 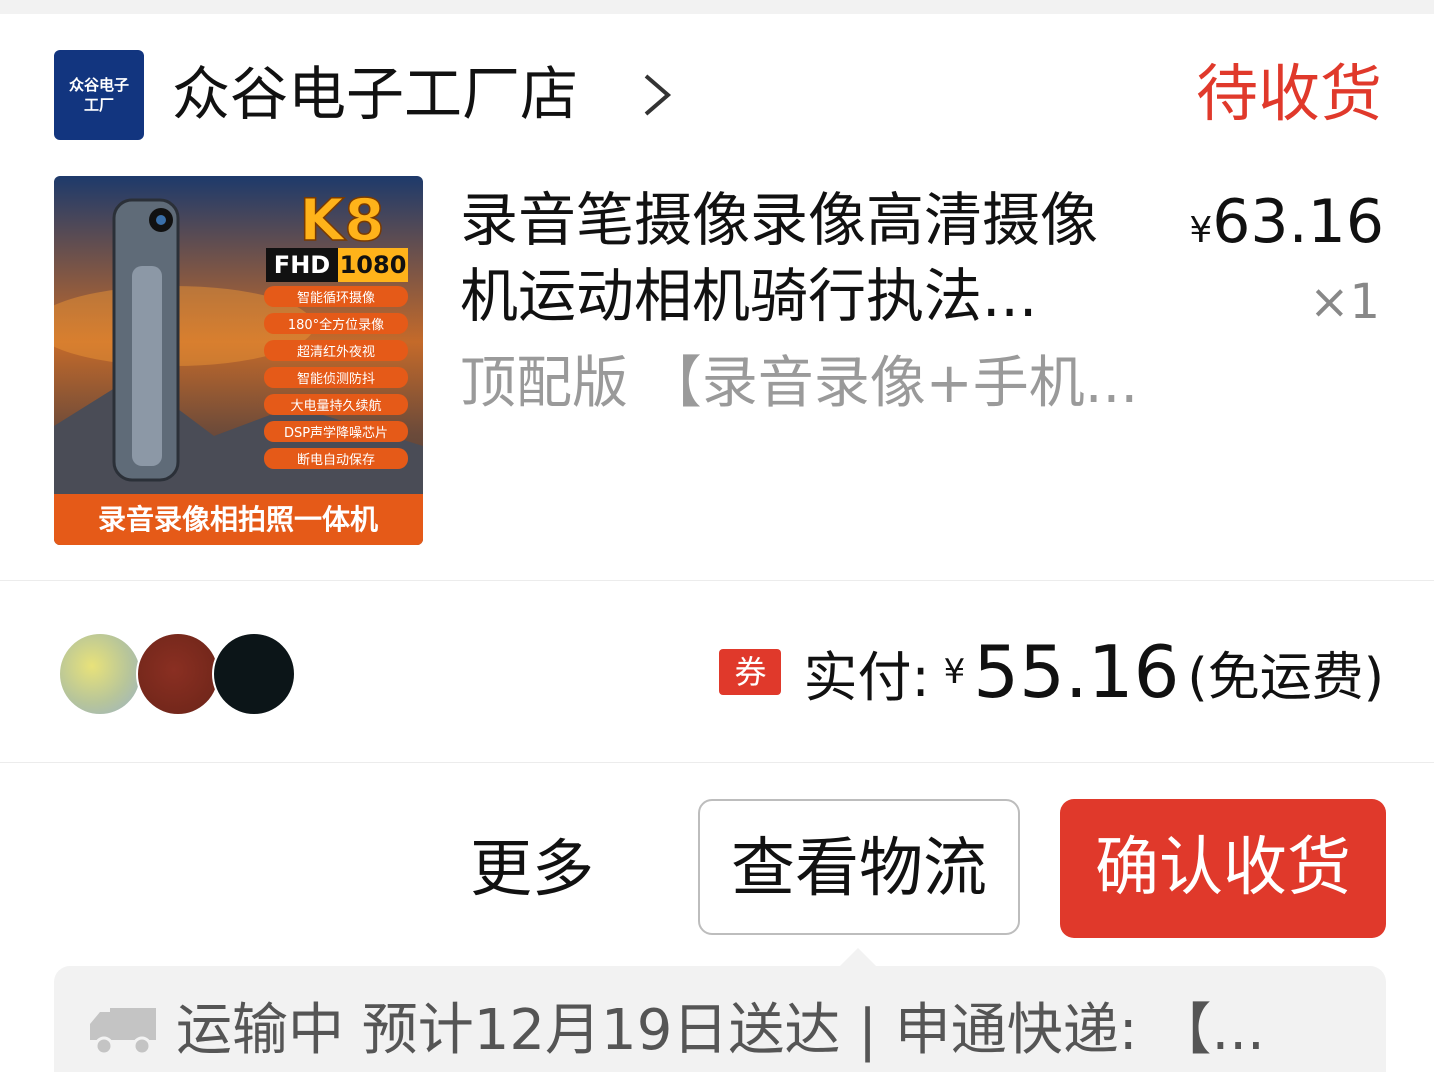 What do you see at coordinates (1298, 222) in the screenshot?
I see `price-value: 63.16` at bounding box center [1298, 222].